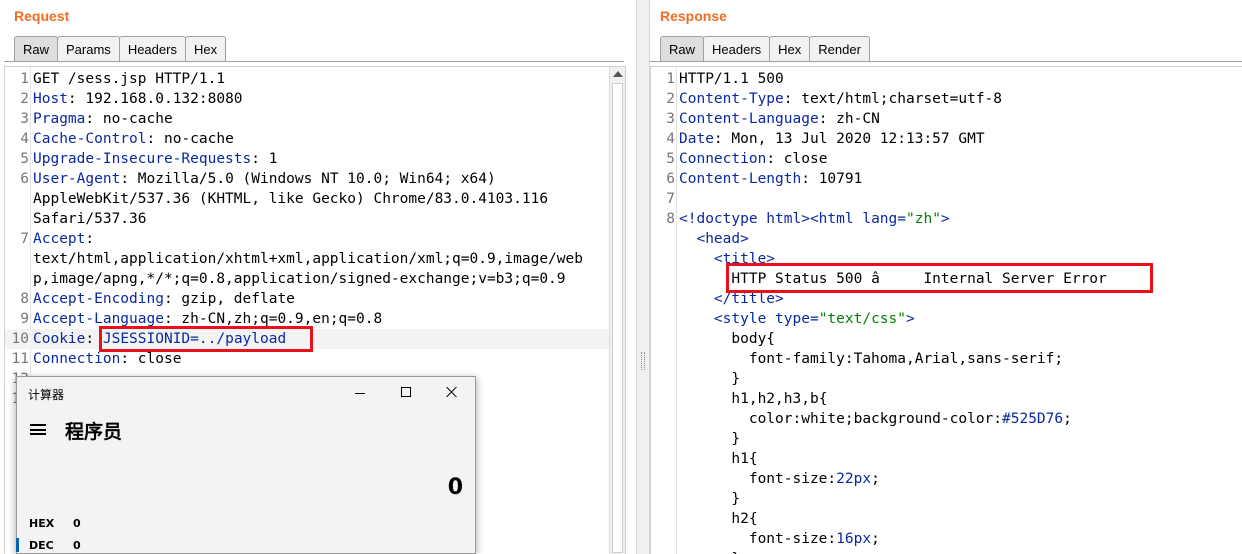  Describe the element at coordinates (946, 339) in the screenshot. I see `response-line: body{` at that location.